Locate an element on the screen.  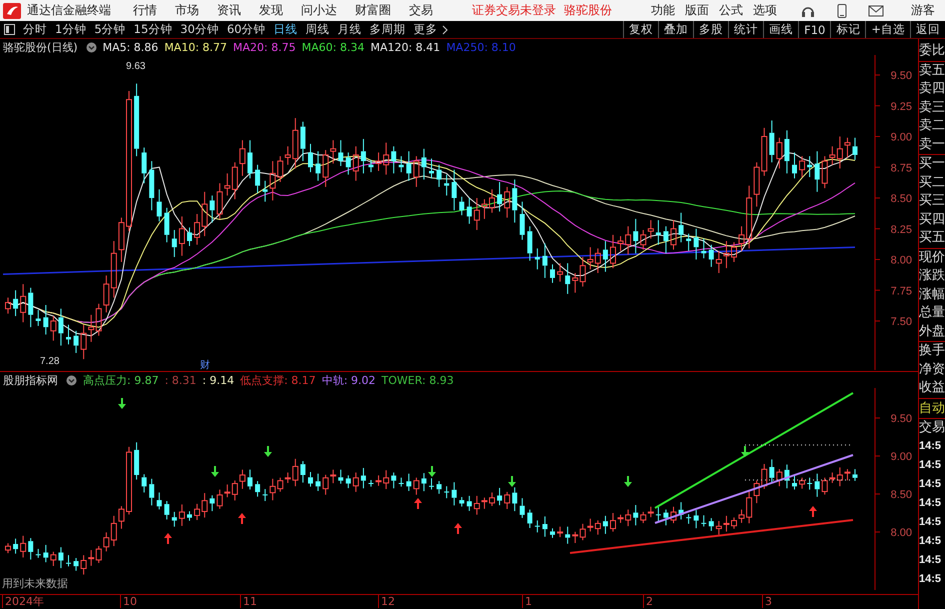
price-tick-label: 8.25 is located at coordinates (901, 230).